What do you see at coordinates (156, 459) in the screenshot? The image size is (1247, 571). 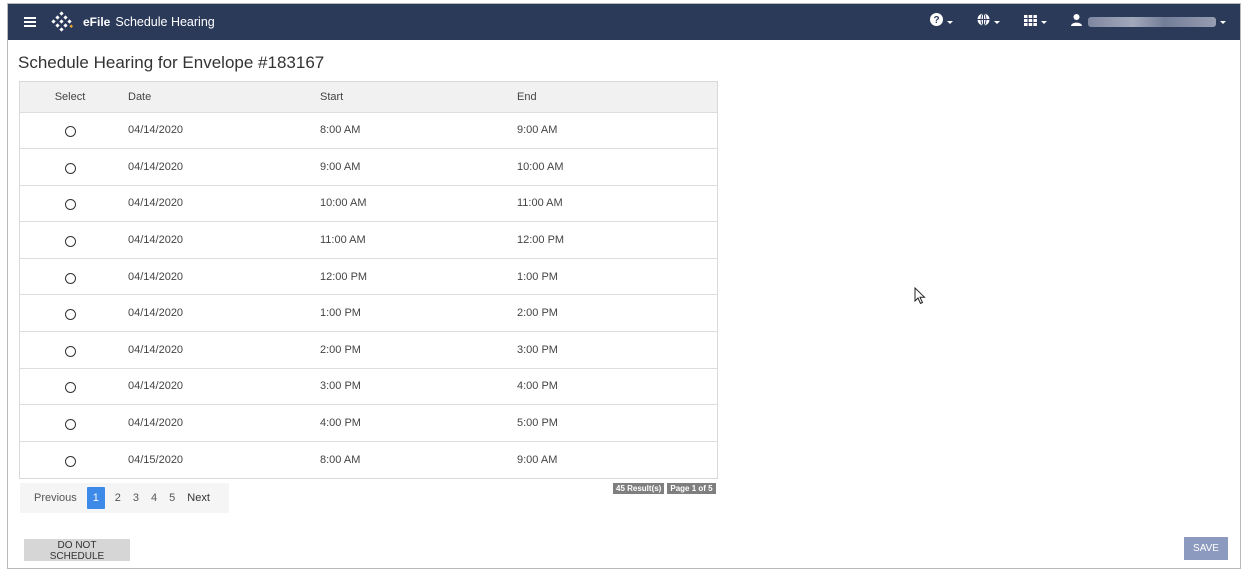 I see `date-cell: 04/15/2020` at bounding box center [156, 459].